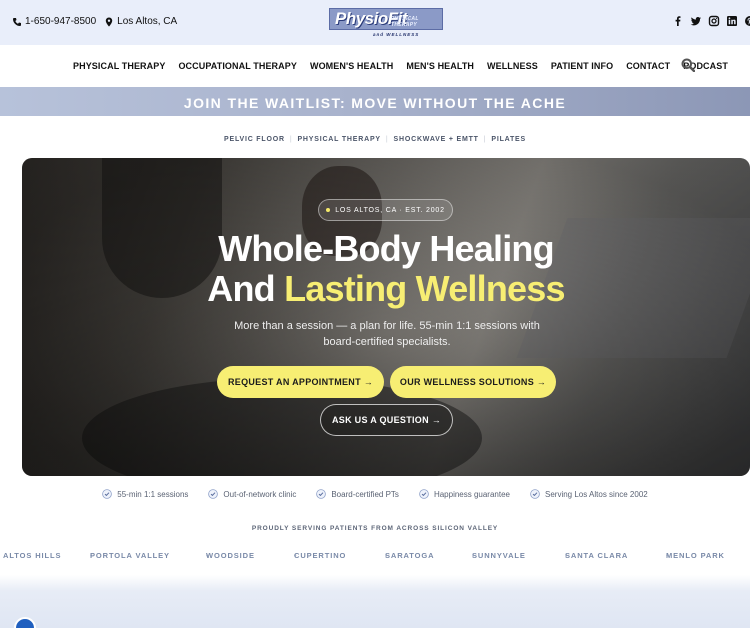 The image size is (750, 628). Describe the element at coordinates (246, 288) in the screenshot. I see `hero-title-plain: And` at that location.